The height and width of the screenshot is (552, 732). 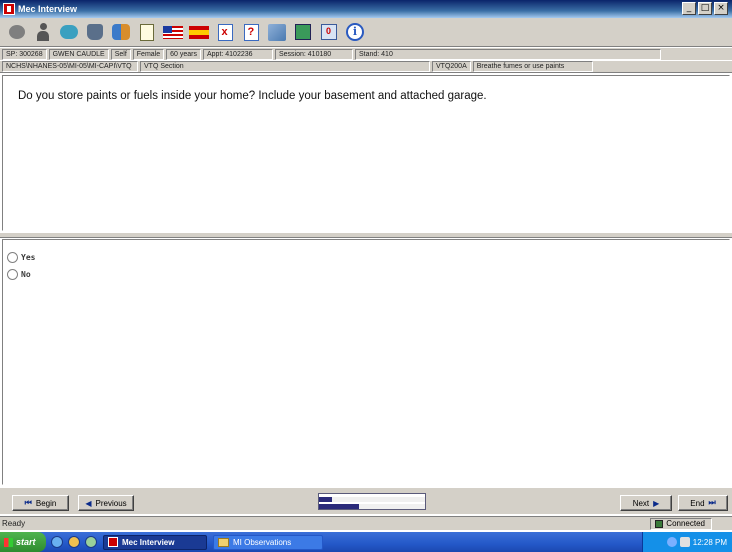 What do you see at coordinates (26, 274) in the screenshot?
I see `option-label: No` at bounding box center [26, 274].